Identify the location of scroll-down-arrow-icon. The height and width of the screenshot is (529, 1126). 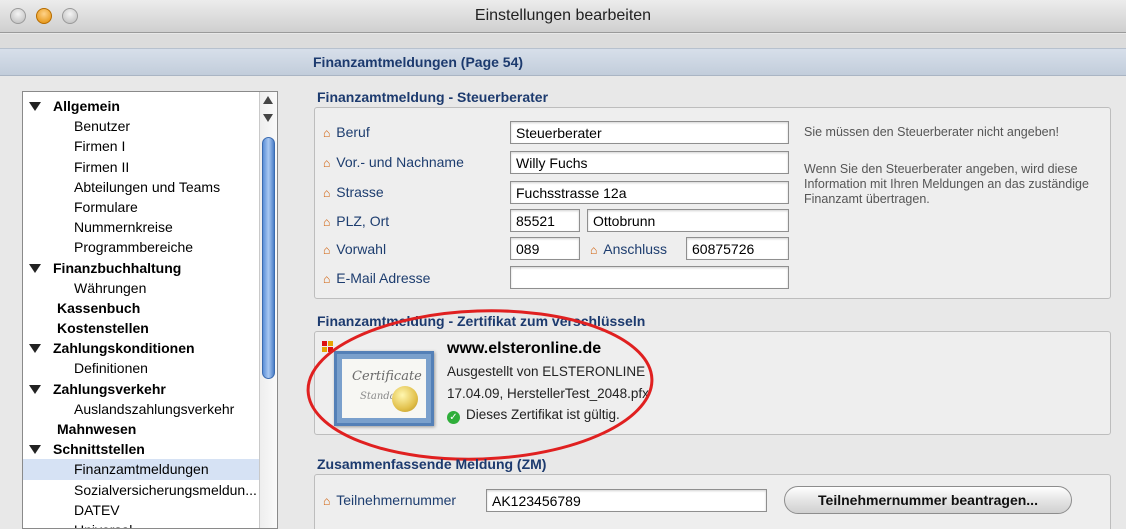
(268, 118).